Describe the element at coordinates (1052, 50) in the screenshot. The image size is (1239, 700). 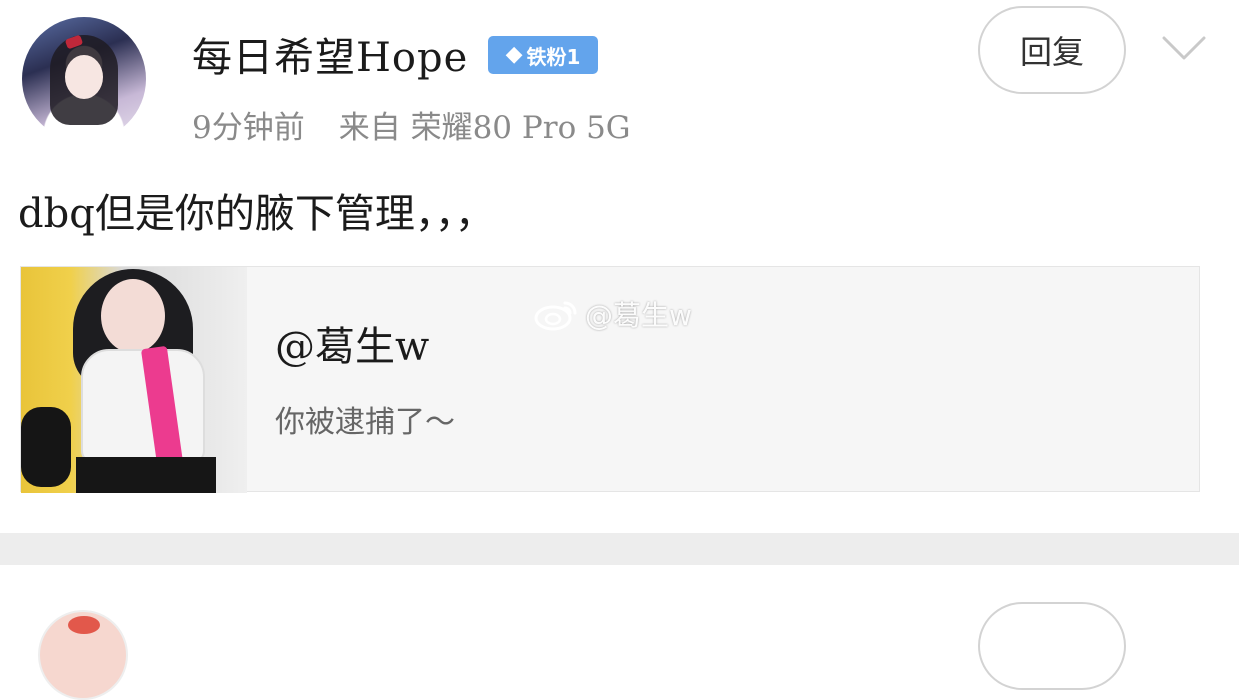
I see `reply-button: 回复` at that location.